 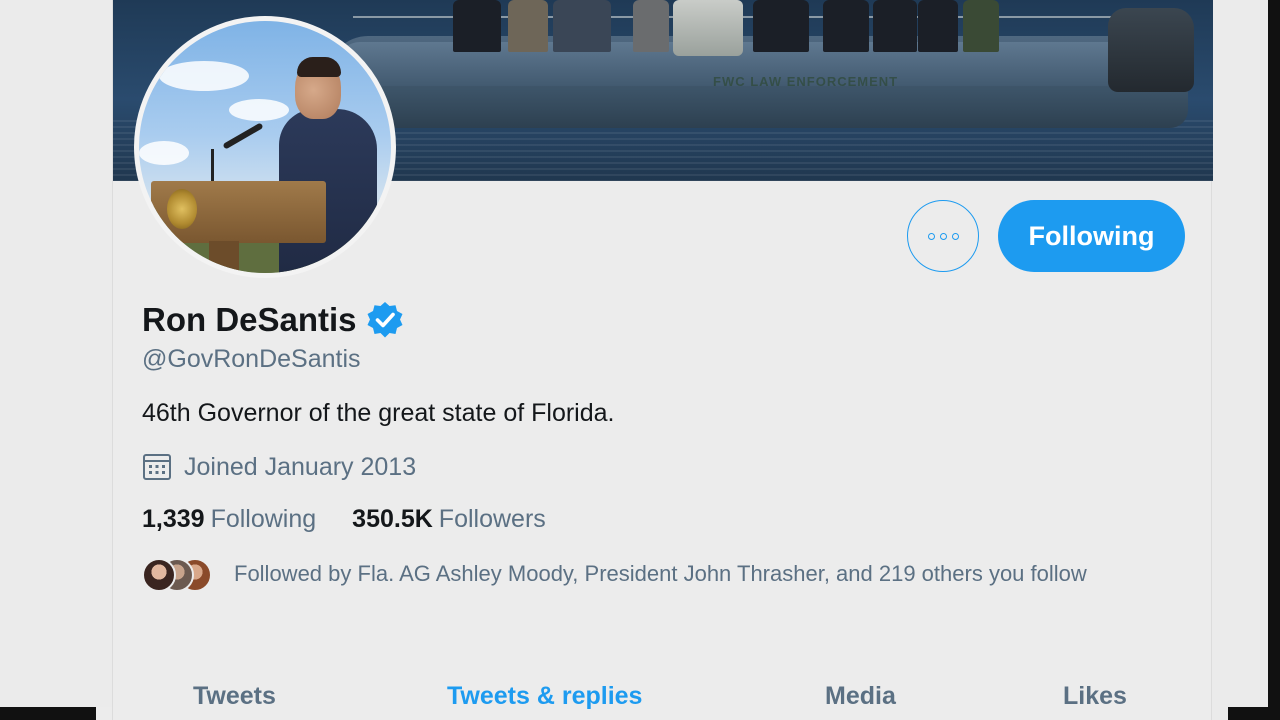 What do you see at coordinates (806, 81) in the screenshot?
I see `banner-boat-text: FWC LAW ENFORCEMENT` at bounding box center [806, 81].